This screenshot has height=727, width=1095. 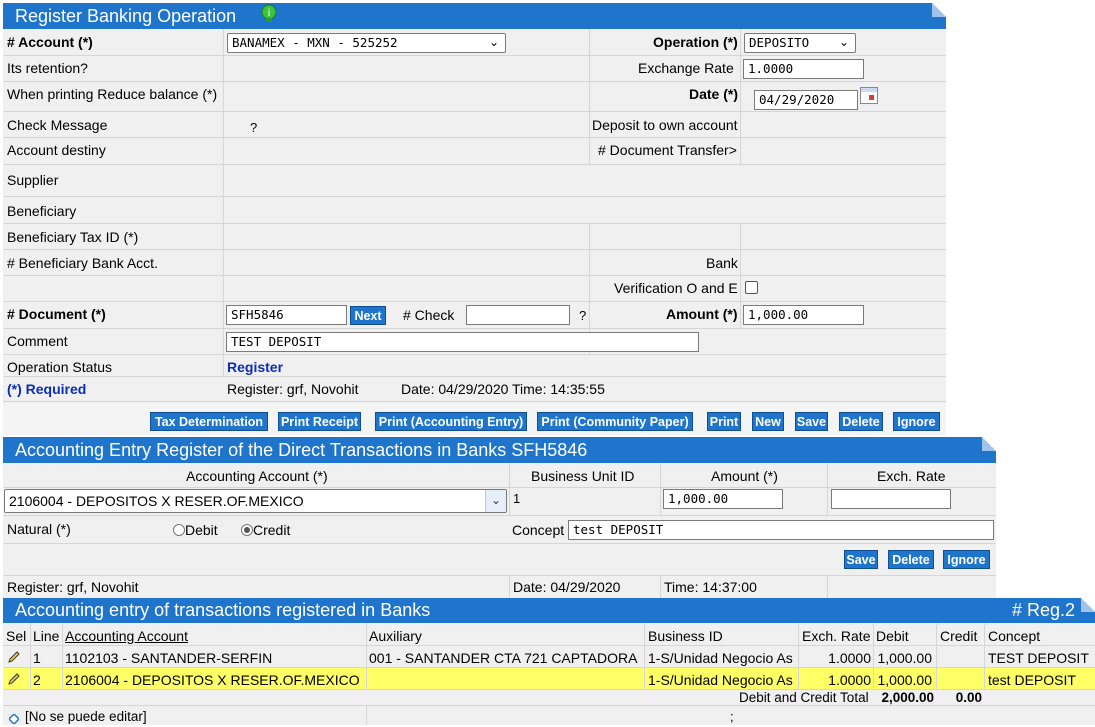 I want to click on row1-concept: TEST DEPOSIT, so click(x=1038, y=658).